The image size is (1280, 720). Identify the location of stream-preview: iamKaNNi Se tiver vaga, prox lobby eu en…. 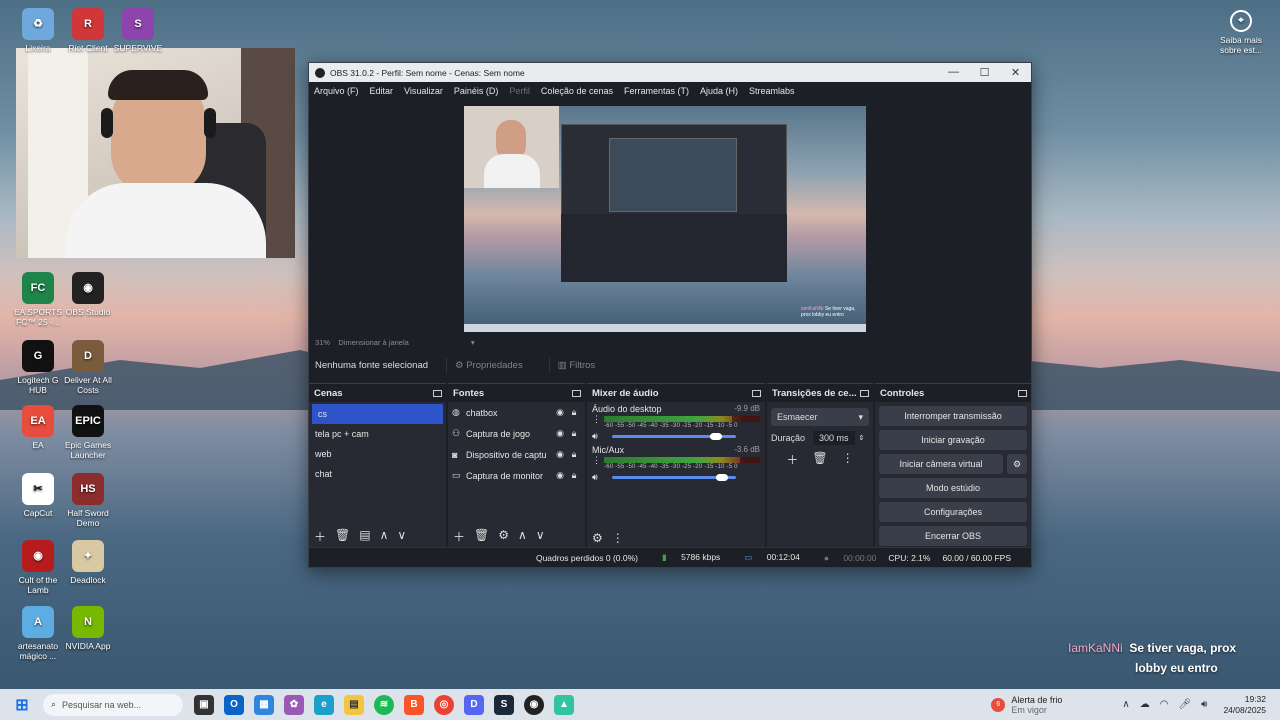
(665, 219).